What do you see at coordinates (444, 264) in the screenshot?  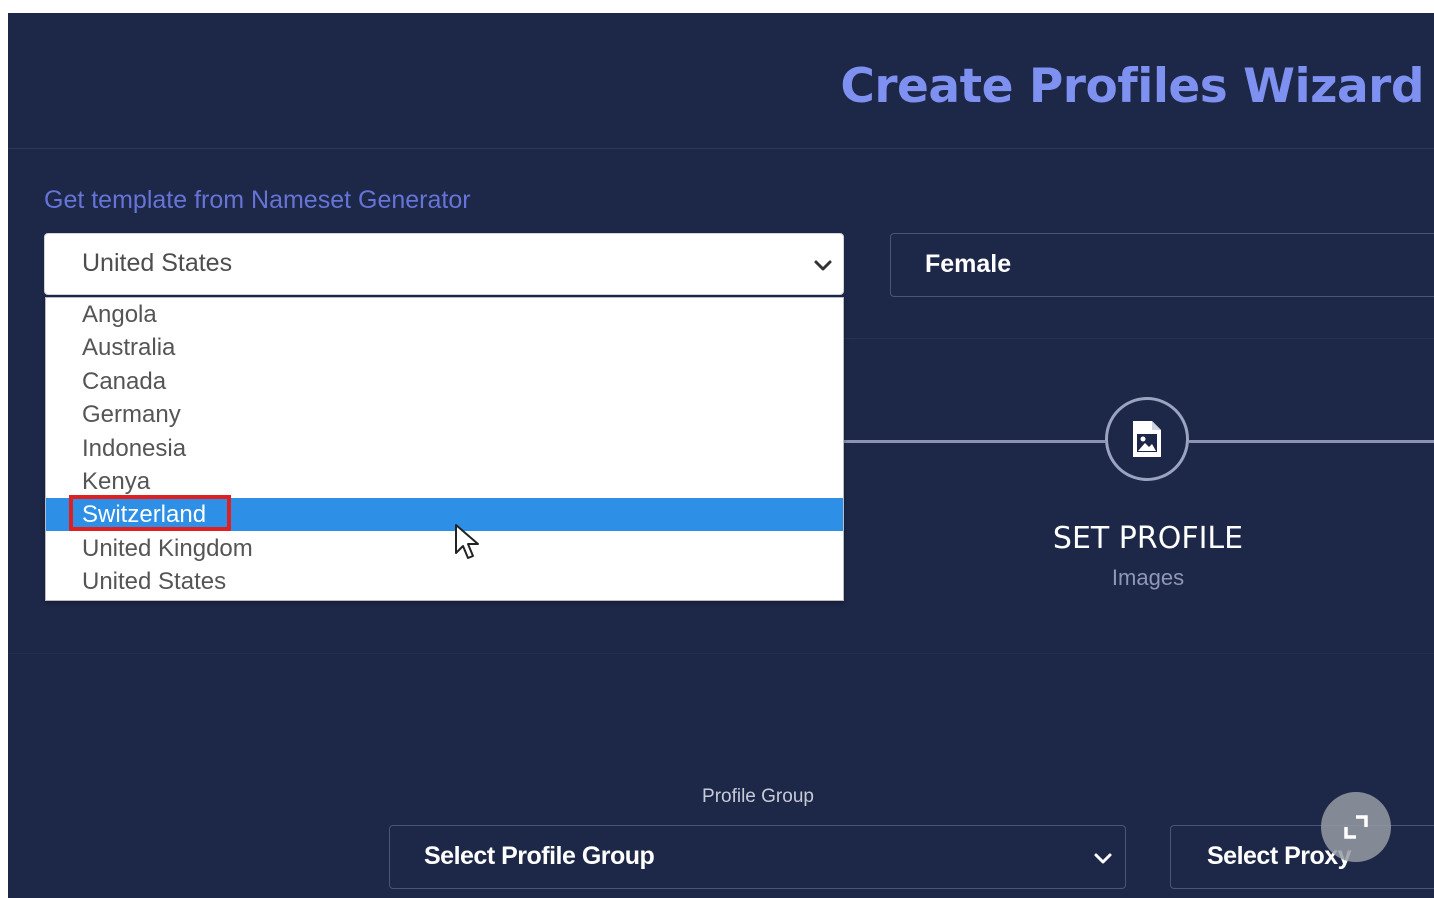 I see `country-select: United States` at bounding box center [444, 264].